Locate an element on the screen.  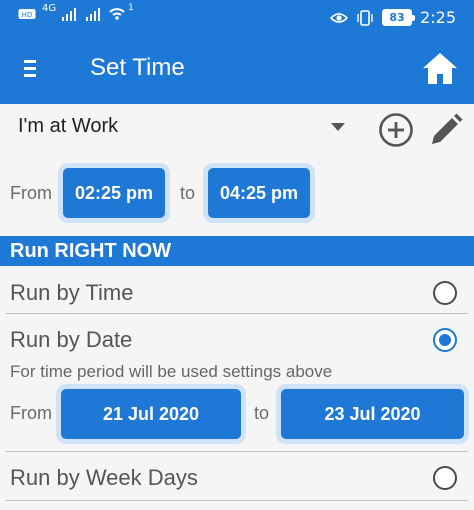
time-to-label: to is located at coordinates (188, 193).